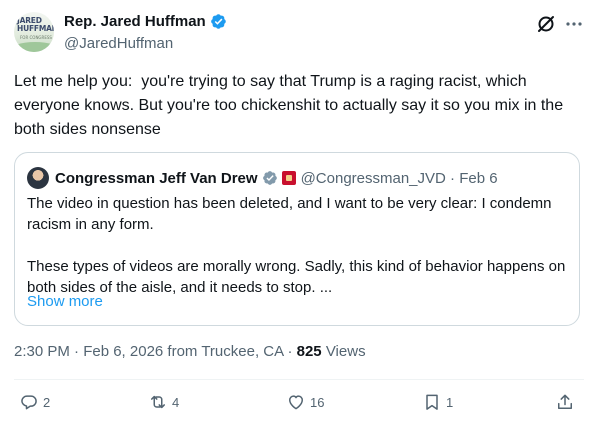 The height and width of the screenshot is (426, 599). Describe the element at coordinates (450, 402) in the screenshot. I see `bookmark-count: 1` at that location.